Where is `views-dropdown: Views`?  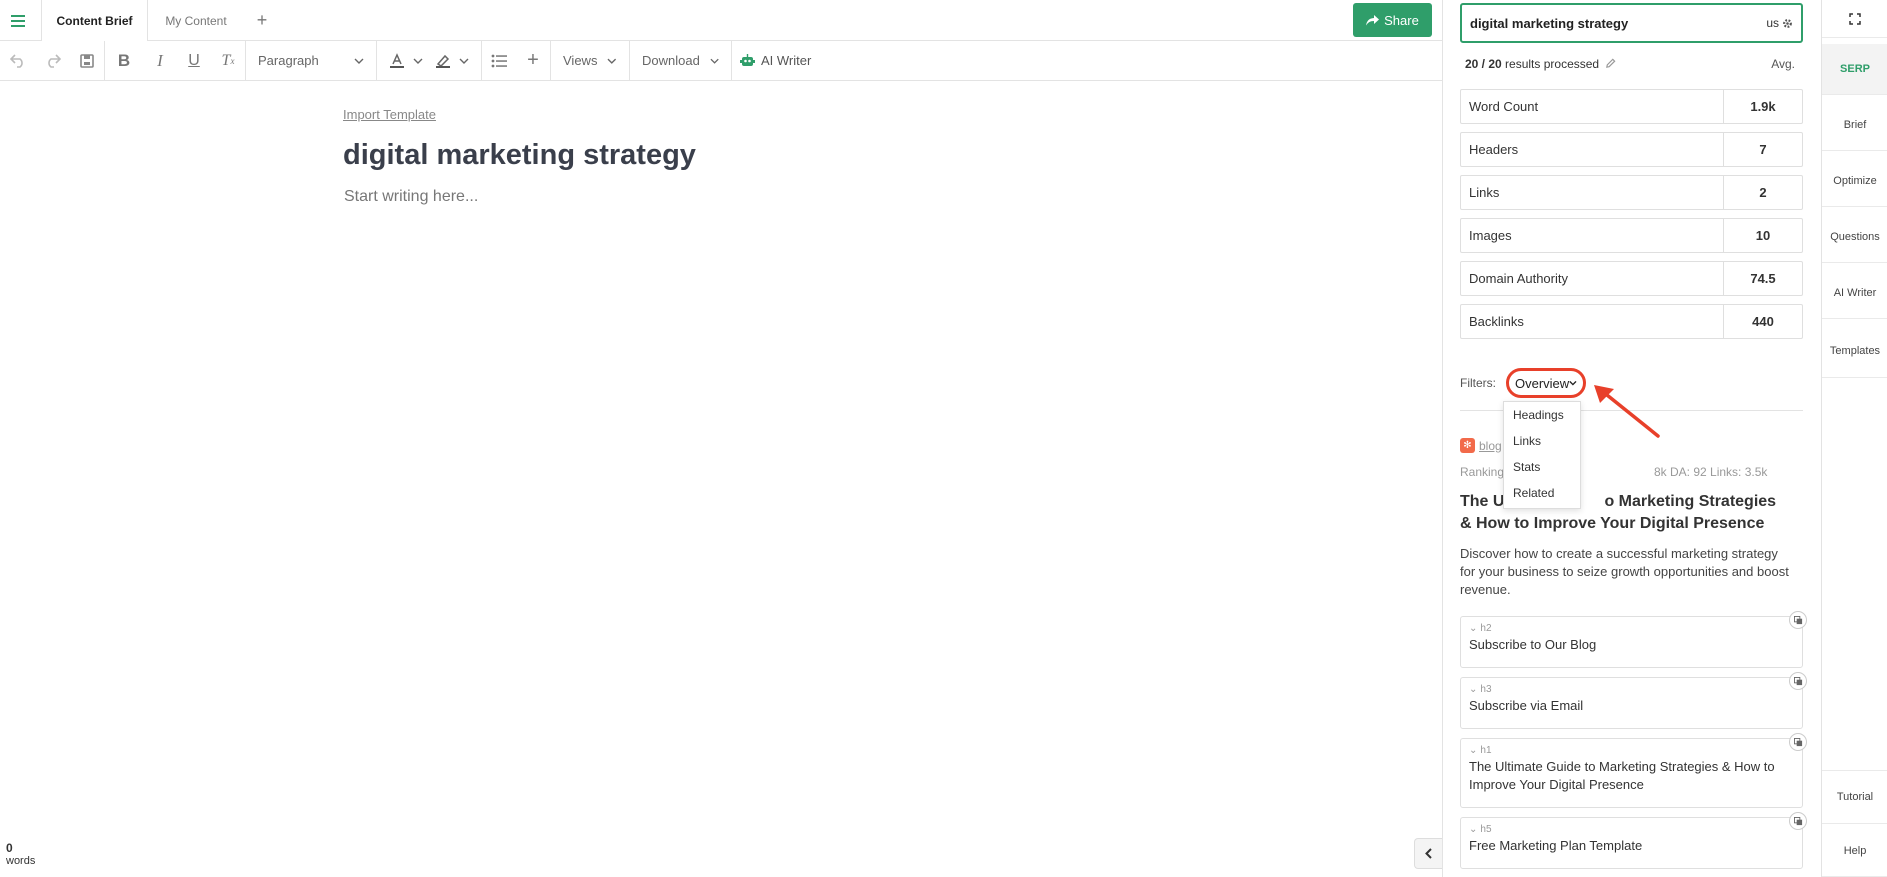
views-dropdown: Views is located at coordinates (590, 61).